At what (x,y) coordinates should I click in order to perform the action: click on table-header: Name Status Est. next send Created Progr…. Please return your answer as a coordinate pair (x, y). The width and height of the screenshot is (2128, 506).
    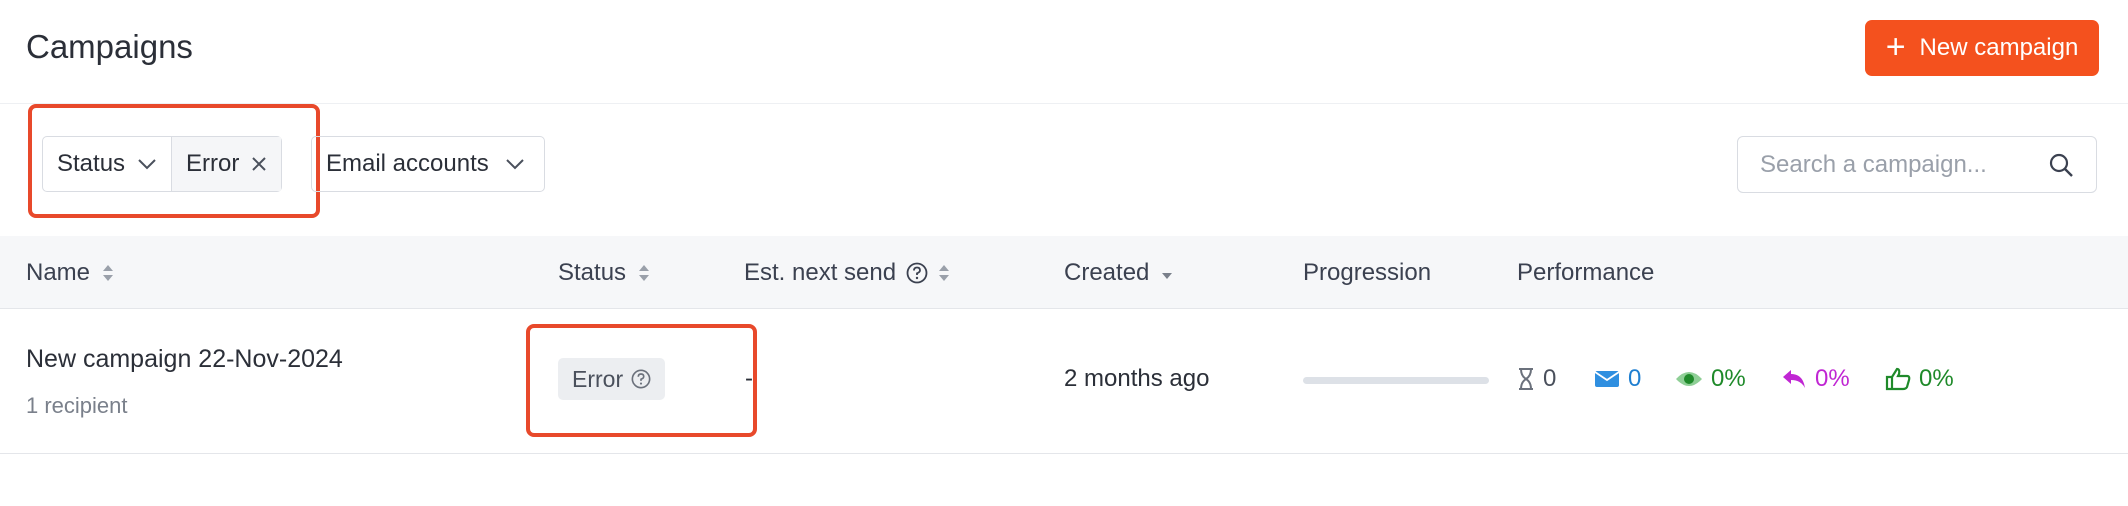
    Looking at the image, I should click on (1064, 272).